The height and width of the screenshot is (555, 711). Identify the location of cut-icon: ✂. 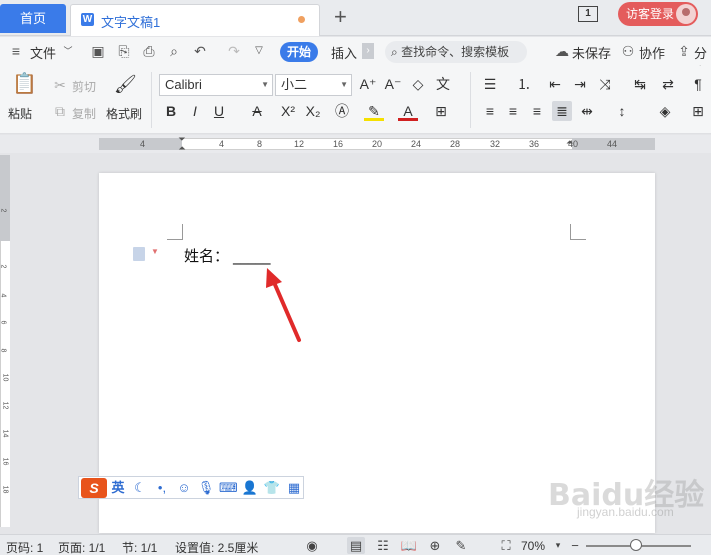
(60, 85).